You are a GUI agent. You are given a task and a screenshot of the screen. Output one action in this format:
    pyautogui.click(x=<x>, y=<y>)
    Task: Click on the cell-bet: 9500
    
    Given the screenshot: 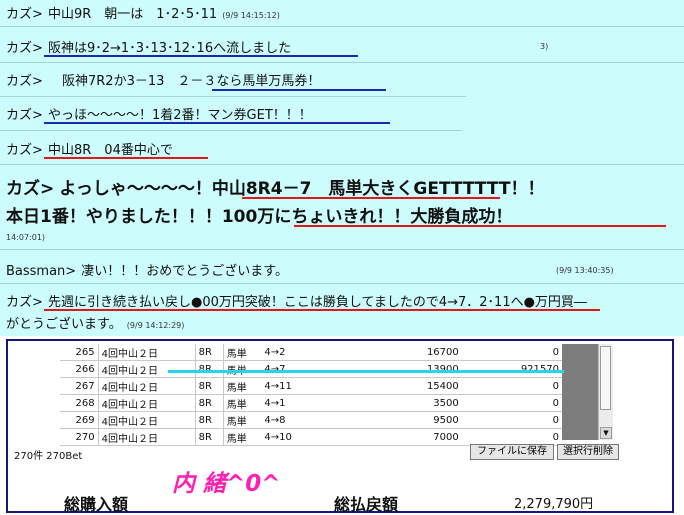 What is the action you would take?
    pyautogui.click(x=422, y=420)
    